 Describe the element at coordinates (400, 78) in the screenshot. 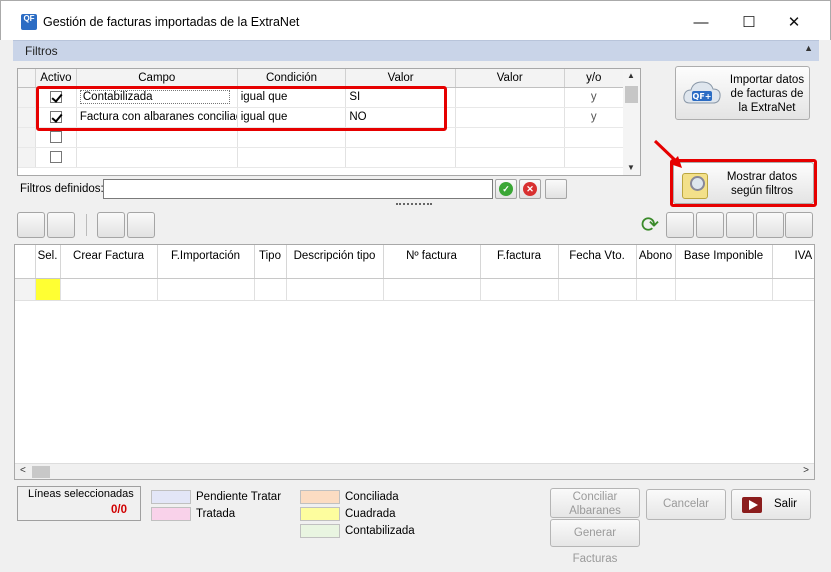

I see `column-header-valor: Valor` at that location.